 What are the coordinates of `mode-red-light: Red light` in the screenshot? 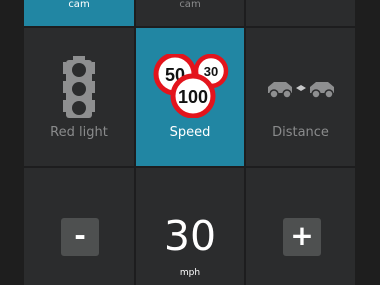 It's located at (79, 97).